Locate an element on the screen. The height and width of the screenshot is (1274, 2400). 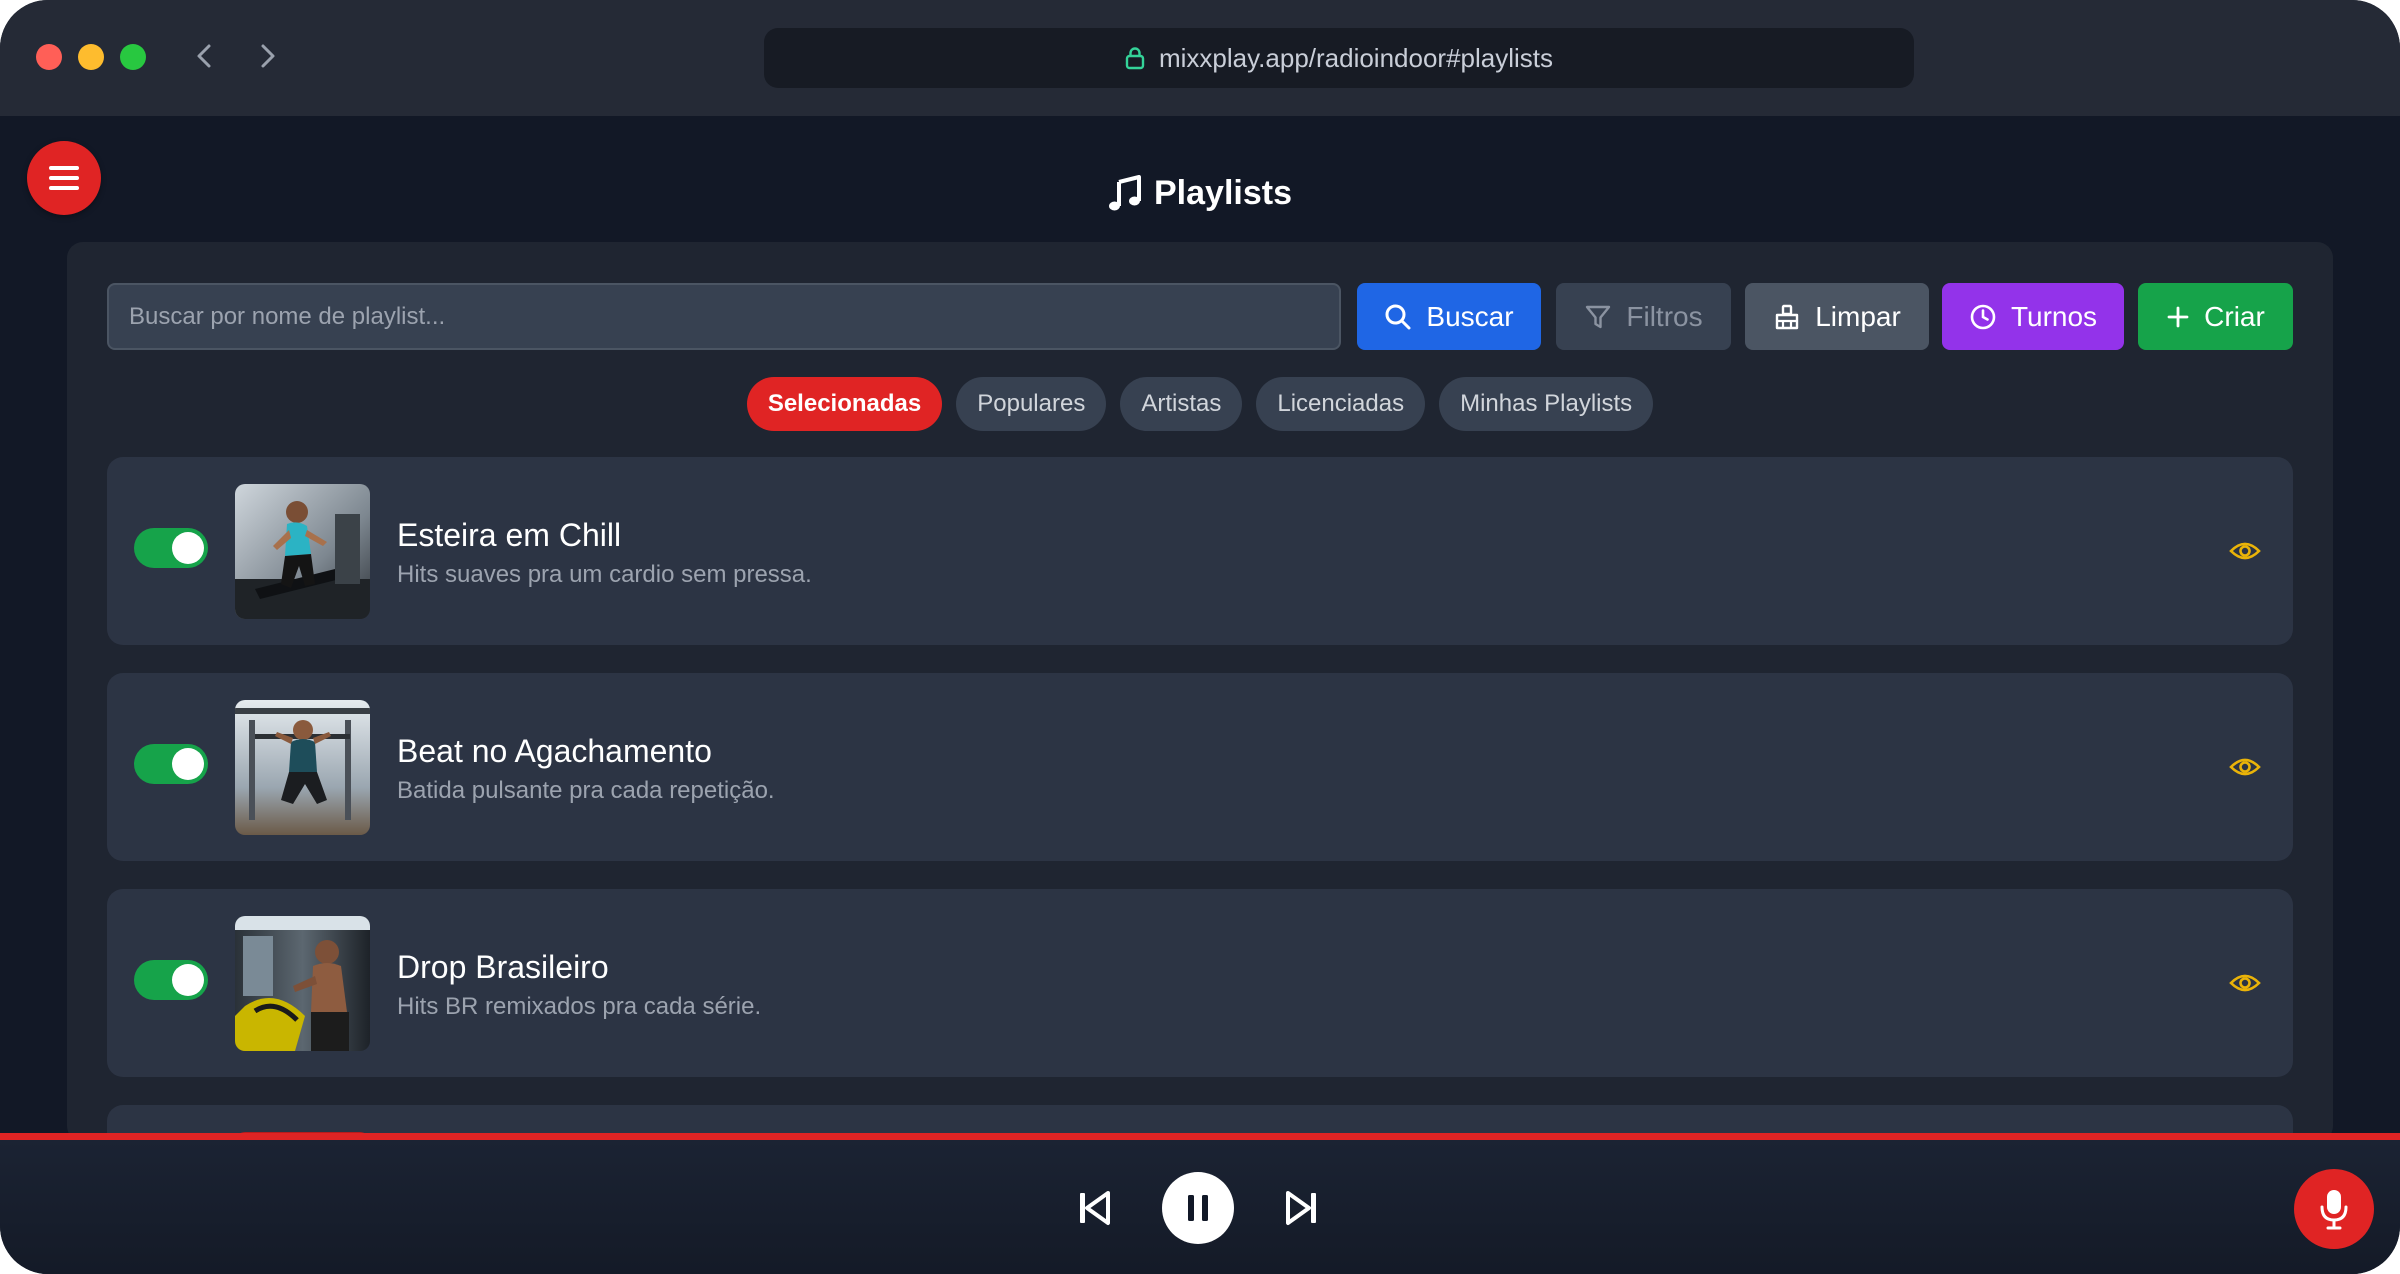
clear-button: Limpar is located at coordinates (1837, 316).